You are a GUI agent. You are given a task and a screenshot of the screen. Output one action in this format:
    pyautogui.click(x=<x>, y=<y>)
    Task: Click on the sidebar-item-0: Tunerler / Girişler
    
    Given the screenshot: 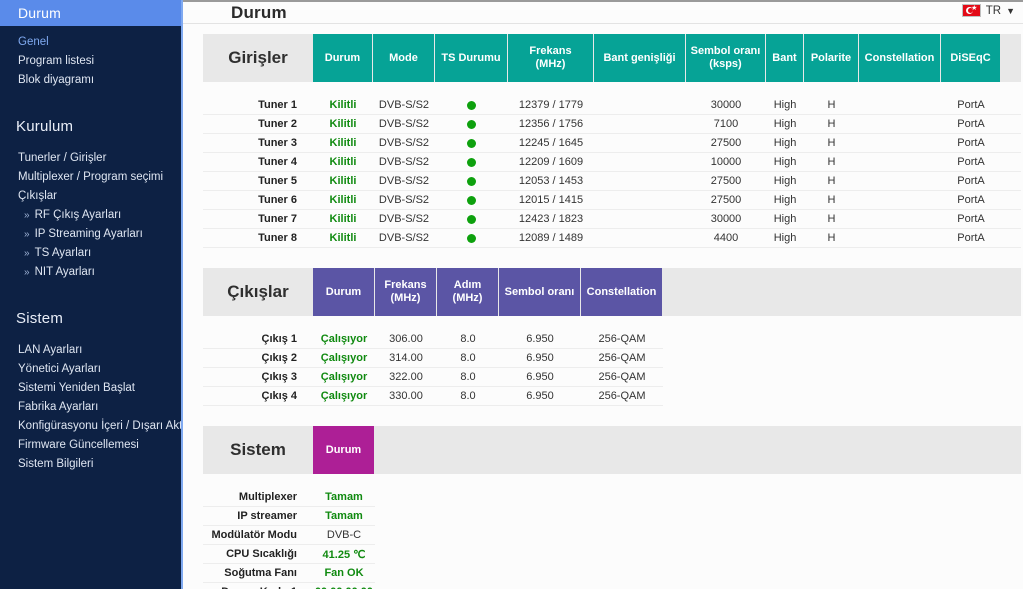 What is the action you would take?
    pyautogui.click(x=90, y=158)
    